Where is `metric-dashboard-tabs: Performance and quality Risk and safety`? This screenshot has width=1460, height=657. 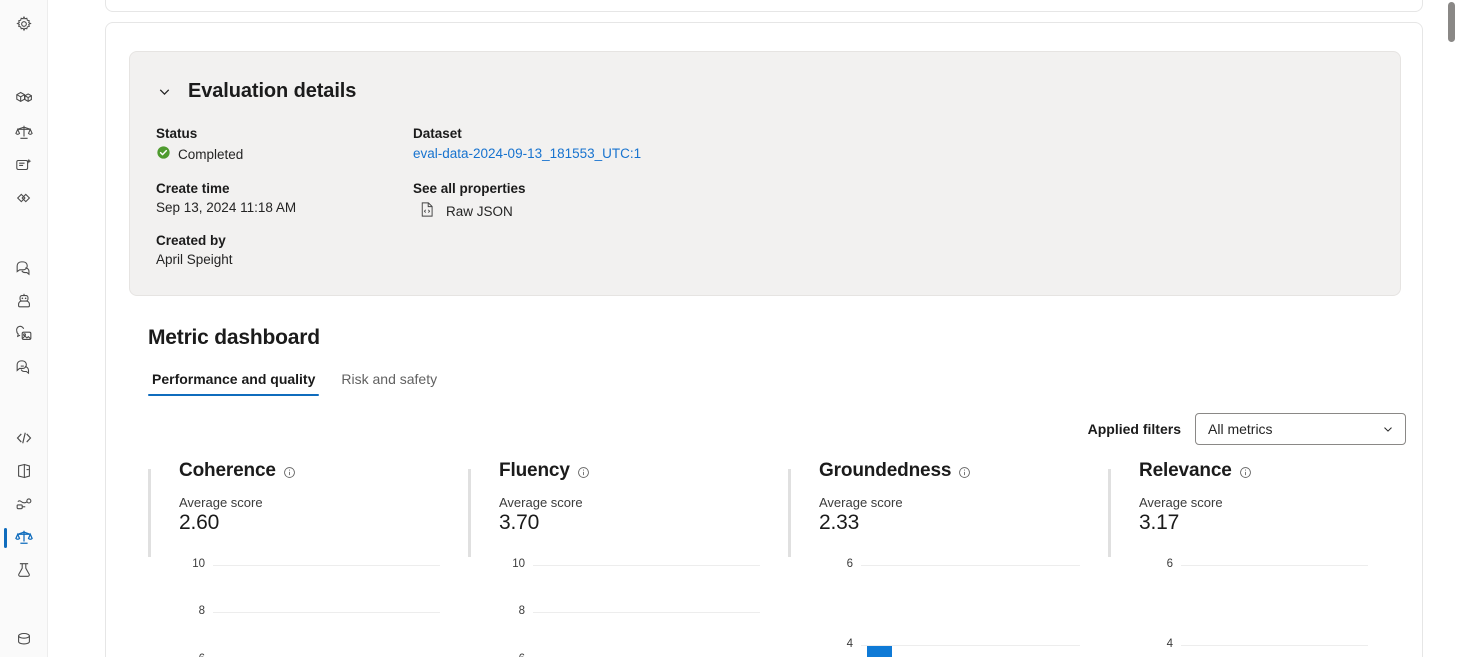 metric-dashboard-tabs: Performance and quality Risk and safety is located at coordinates (294, 382).